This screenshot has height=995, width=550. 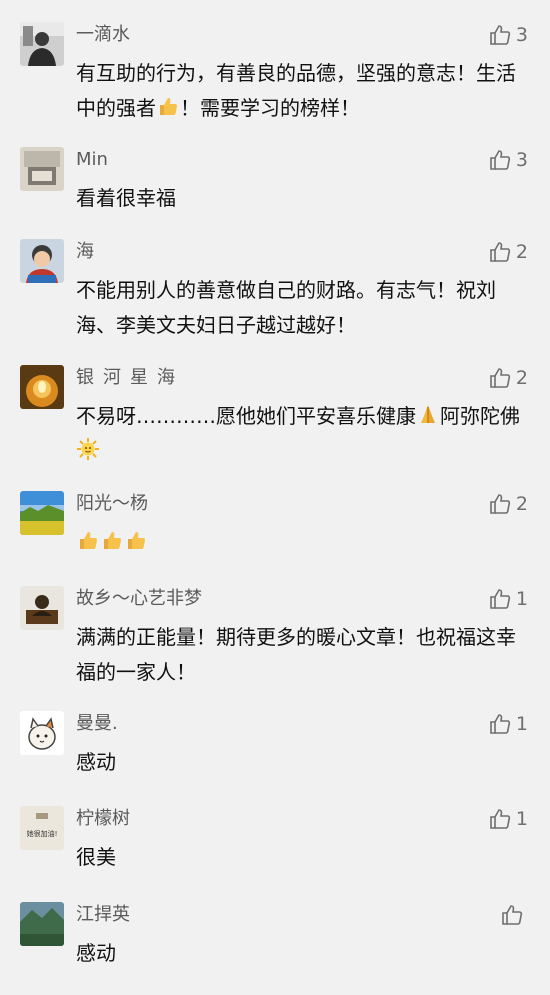 I want to click on comment-text: 不易呀…………愿他她们平安喜乐健康 阿弥陀佛, so click(x=301, y=434).